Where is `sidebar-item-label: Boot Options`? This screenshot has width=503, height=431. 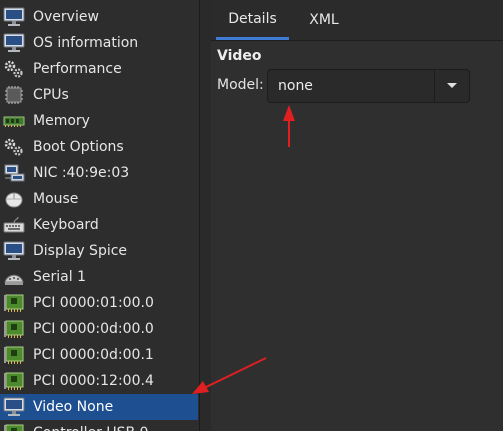 sidebar-item-label: Boot Options is located at coordinates (78, 147).